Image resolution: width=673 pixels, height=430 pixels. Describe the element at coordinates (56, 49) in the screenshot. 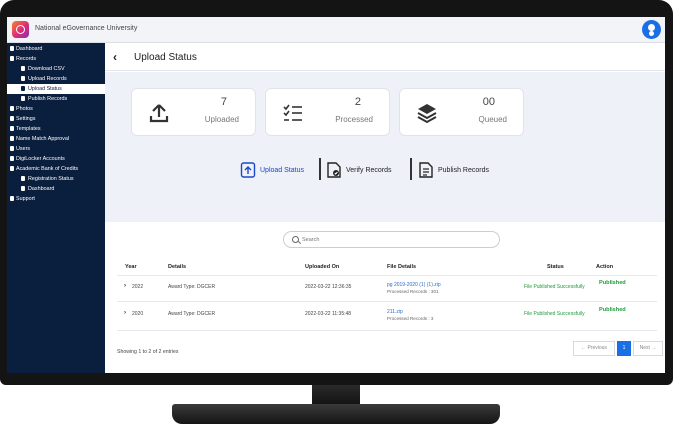

I see `sidebar-item-dashboard: Dashboard` at that location.